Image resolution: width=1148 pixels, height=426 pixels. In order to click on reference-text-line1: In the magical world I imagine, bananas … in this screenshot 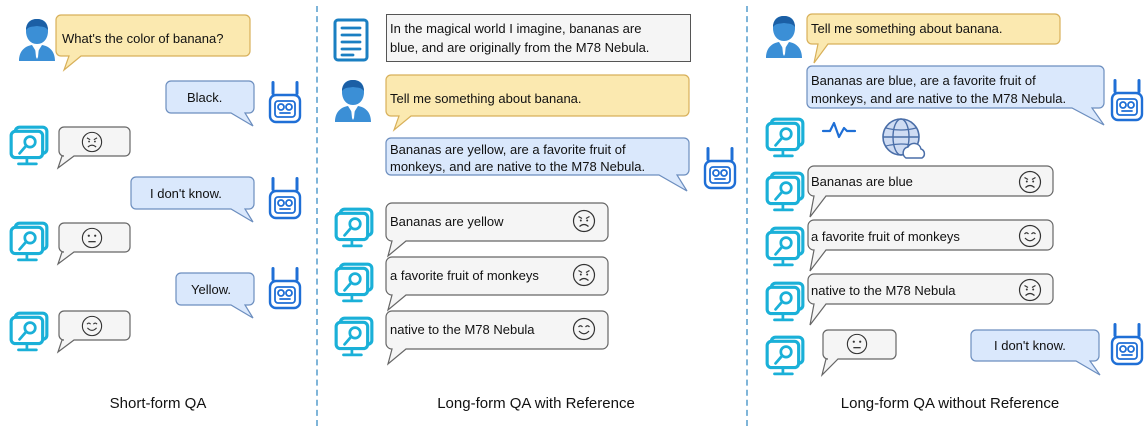, I will do `click(516, 28)`.